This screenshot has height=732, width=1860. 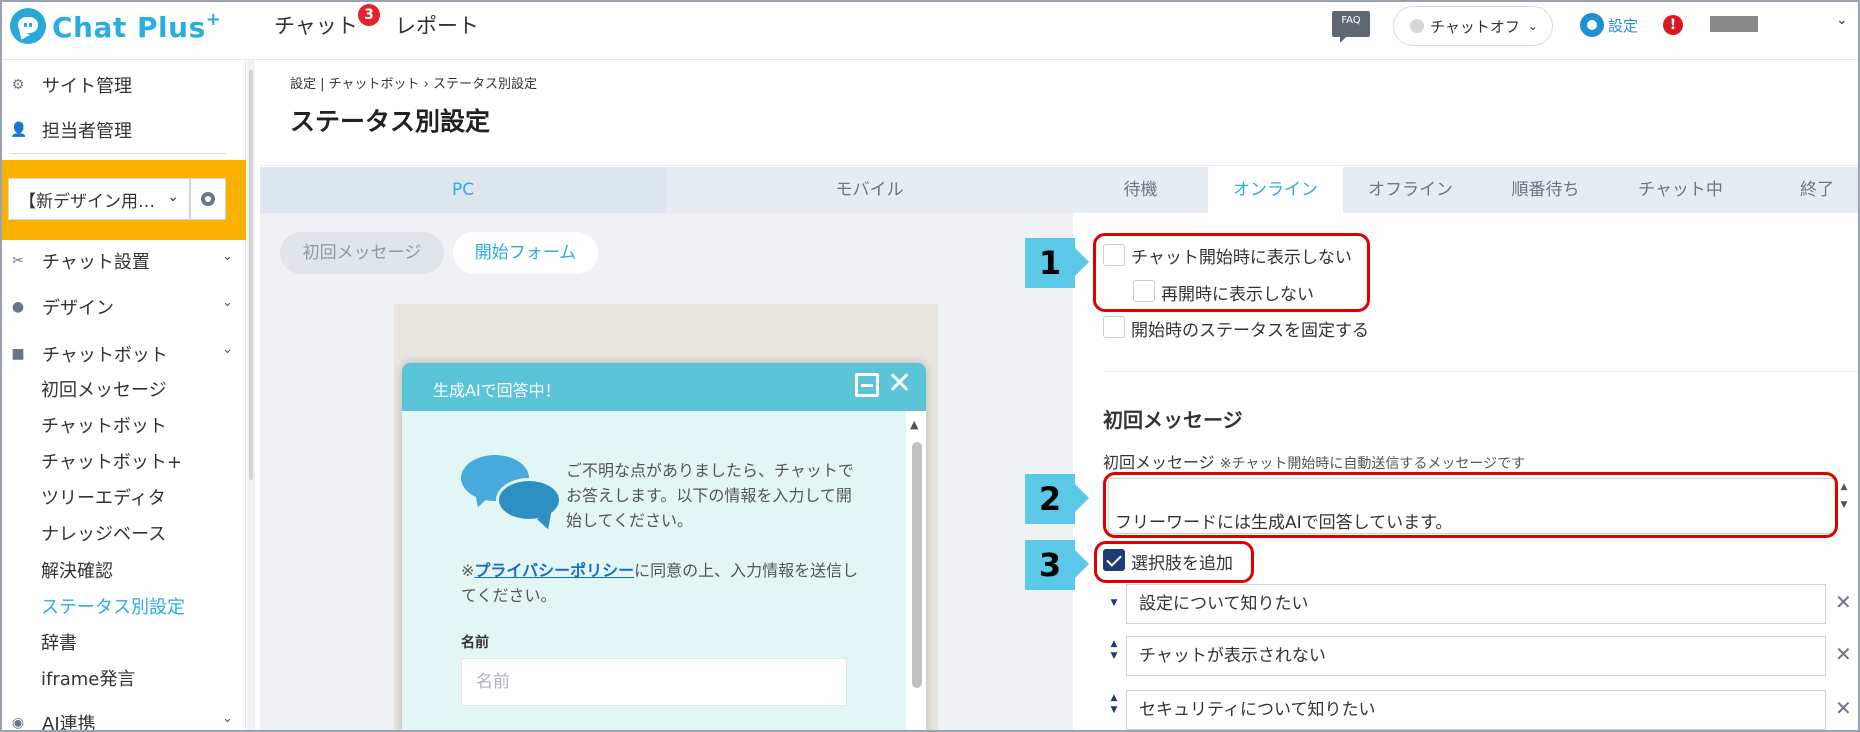 I want to click on scroll-up-icon: ▲, so click(x=914, y=424).